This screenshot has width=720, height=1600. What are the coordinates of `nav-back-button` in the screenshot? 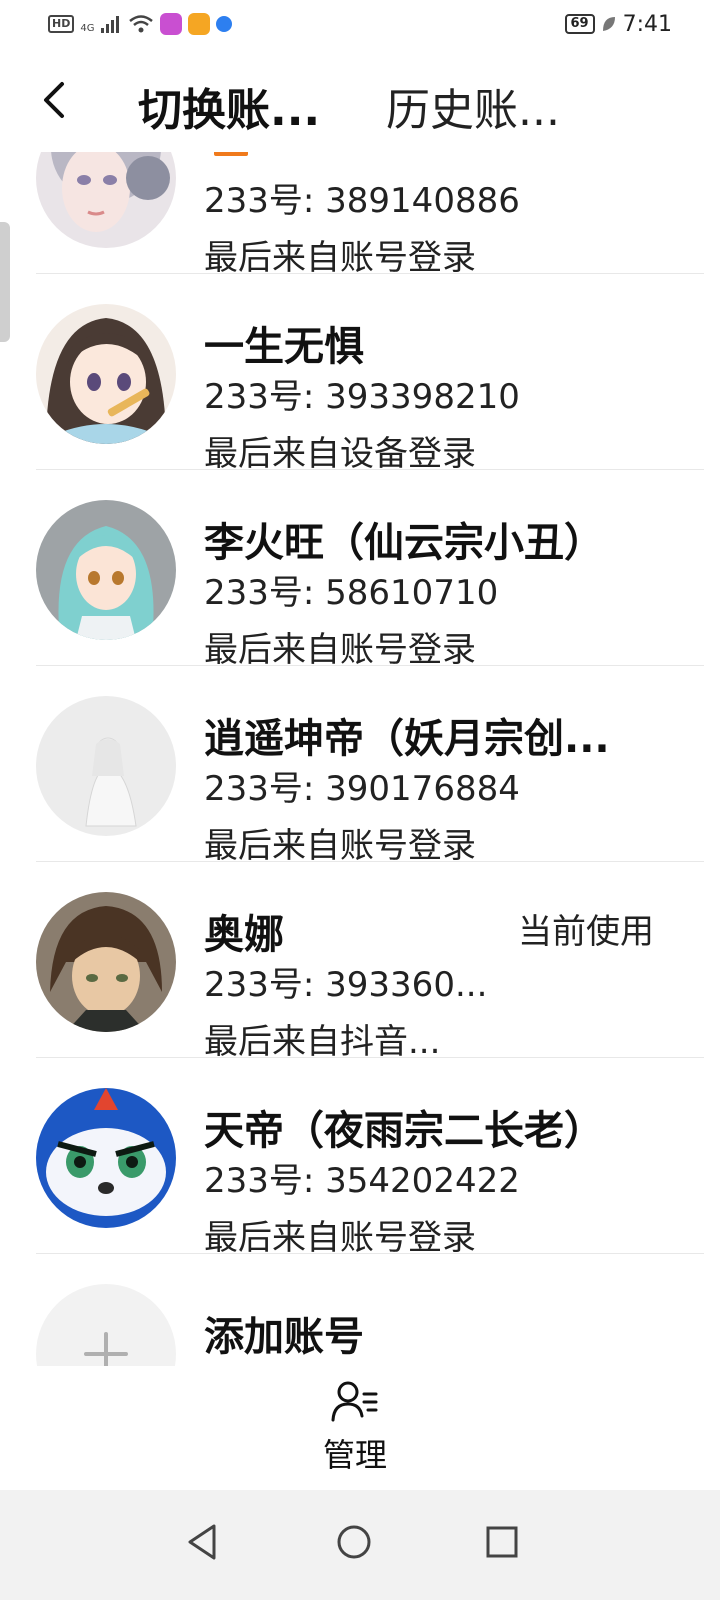 It's located at (202, 1542).